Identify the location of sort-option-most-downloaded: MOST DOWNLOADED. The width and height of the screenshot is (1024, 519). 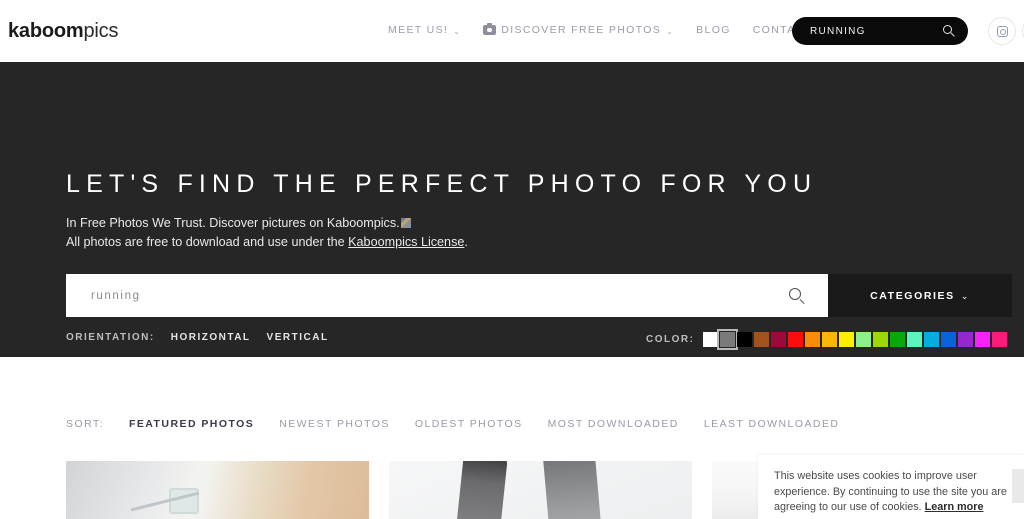
(613, 424).